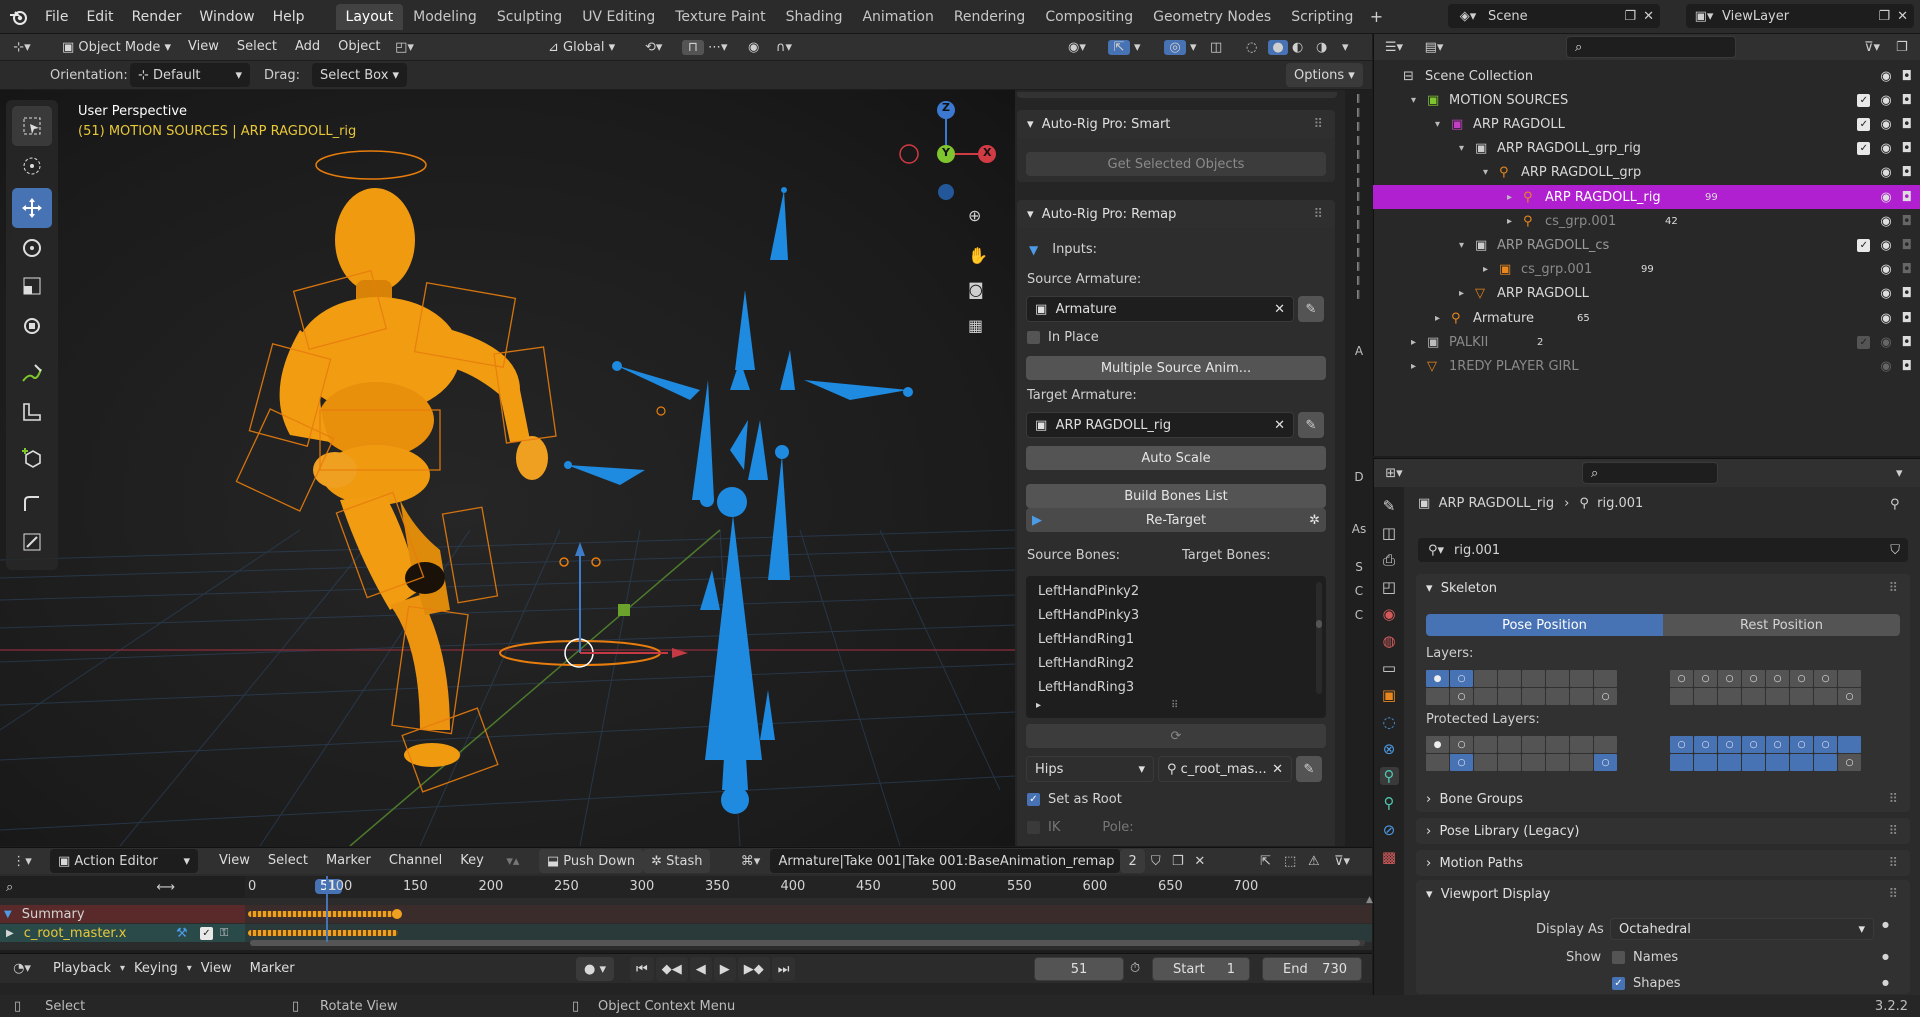 The height and width of the screenshot is (1017, 1920). I want to click on horizontal-scrollbar, so click(807, 943).